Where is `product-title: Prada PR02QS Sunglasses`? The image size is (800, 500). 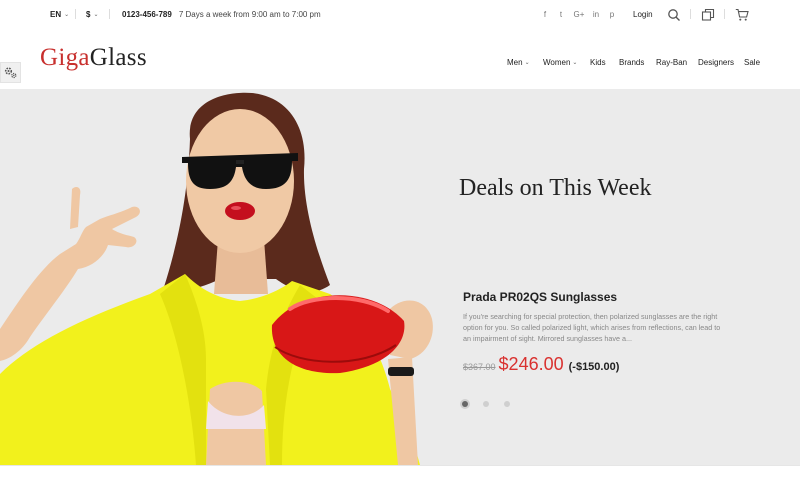
product-title: Prada PR02QS Sunglasses is located at coordinates (540, 297).